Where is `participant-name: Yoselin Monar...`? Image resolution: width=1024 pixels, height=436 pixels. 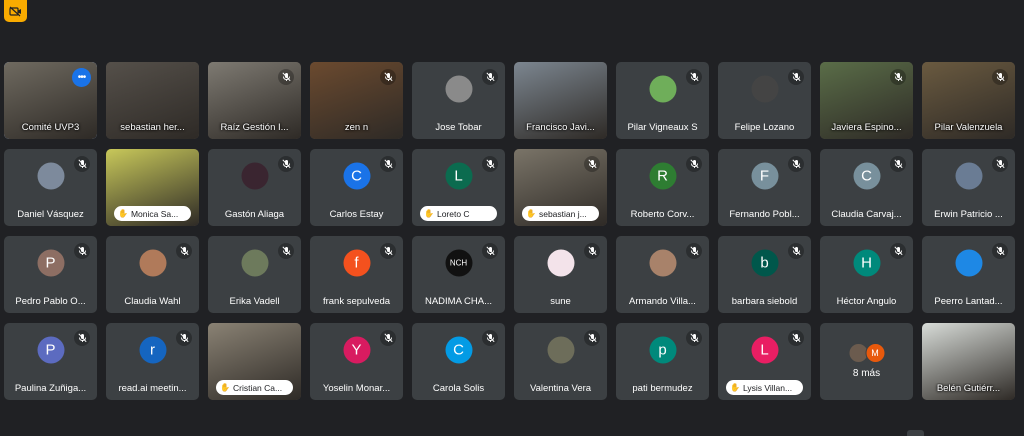 participant-name: Yoselin Monar... is located at coordinates (356, 388).